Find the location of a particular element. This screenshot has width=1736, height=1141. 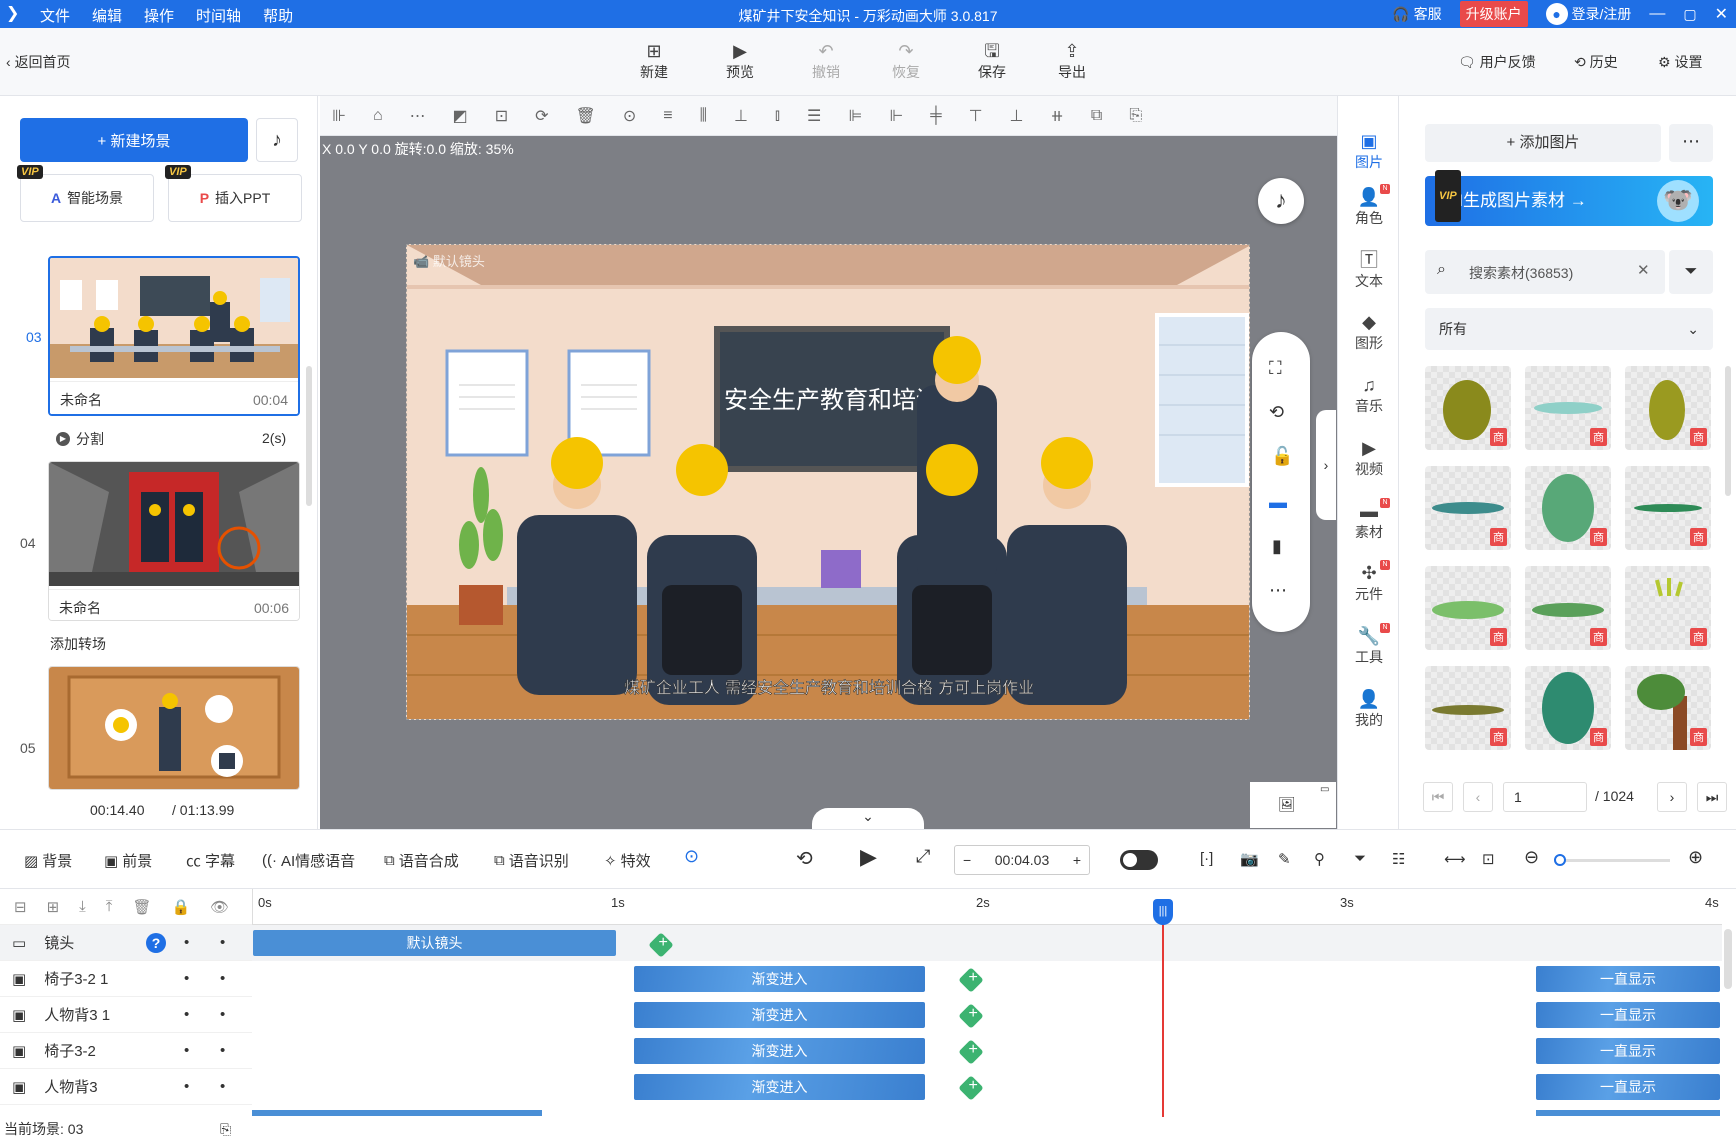

add-folder-icon: ⊞ is located at coordinates (53, 907).